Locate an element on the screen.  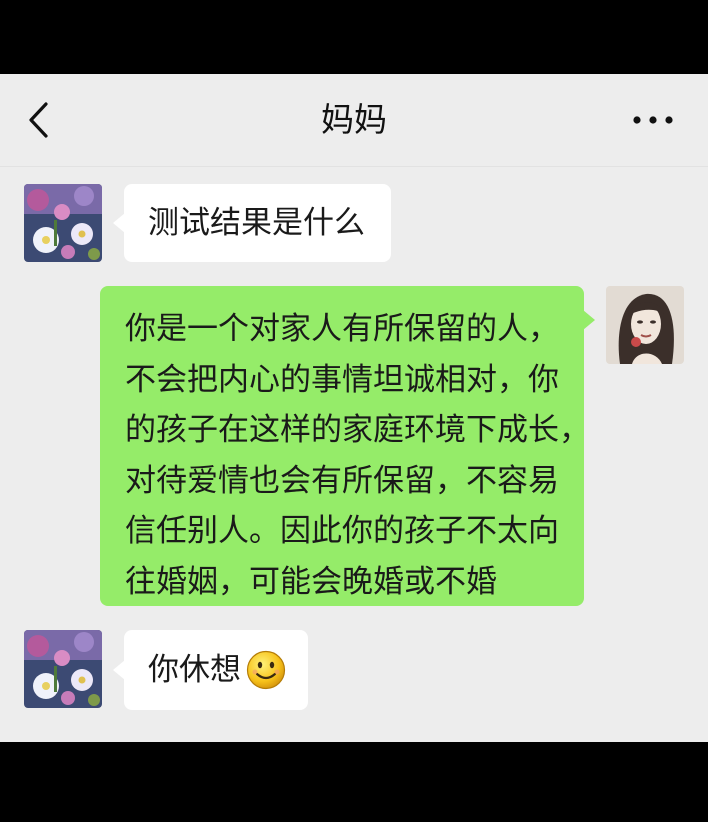
chevron-left-icon is located at coordinates (38, 120).